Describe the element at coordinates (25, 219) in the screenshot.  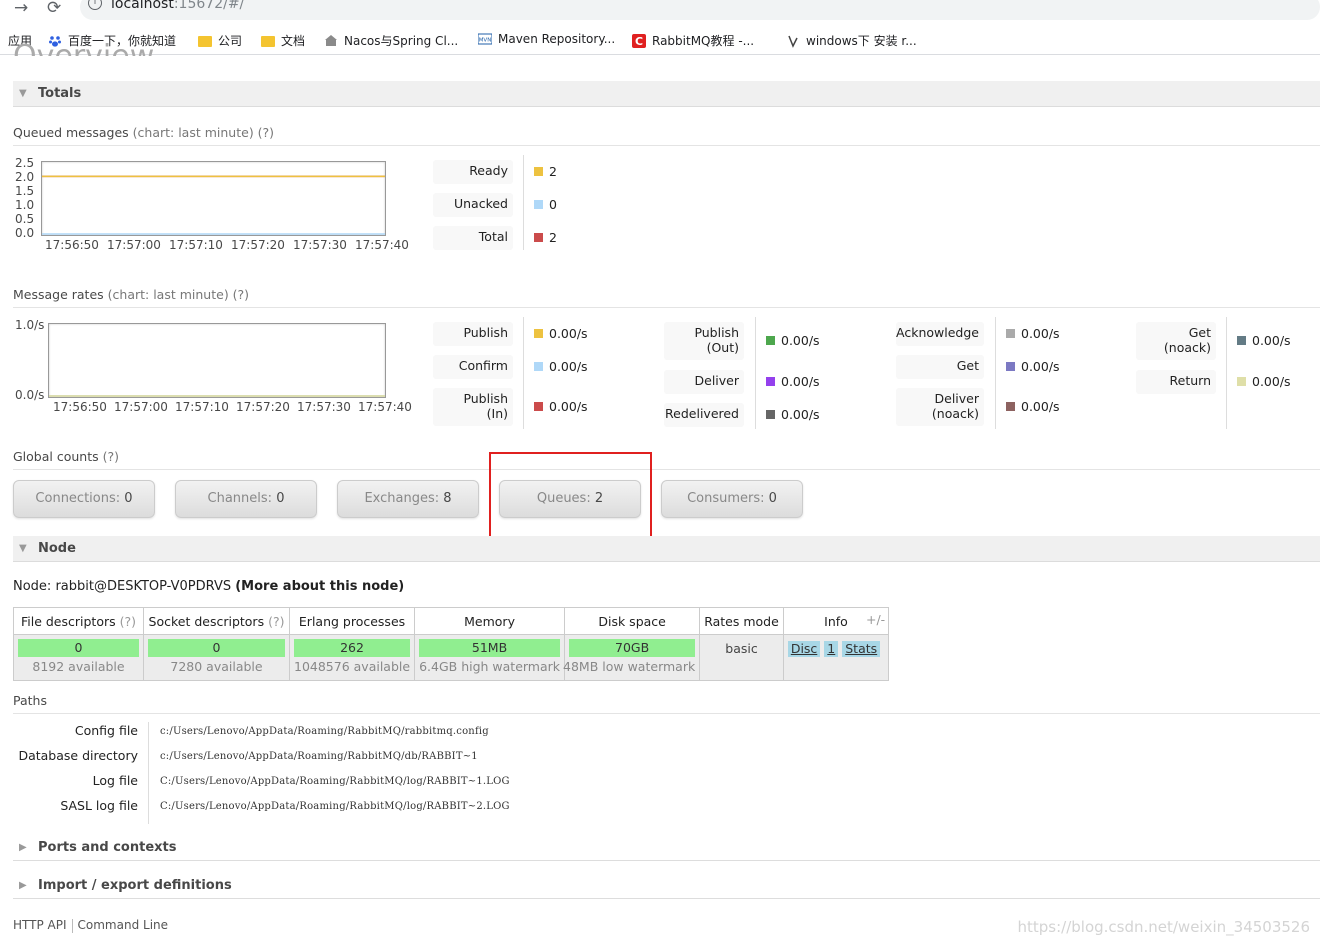
I see `queued-y-tick: 0.5` at that location.